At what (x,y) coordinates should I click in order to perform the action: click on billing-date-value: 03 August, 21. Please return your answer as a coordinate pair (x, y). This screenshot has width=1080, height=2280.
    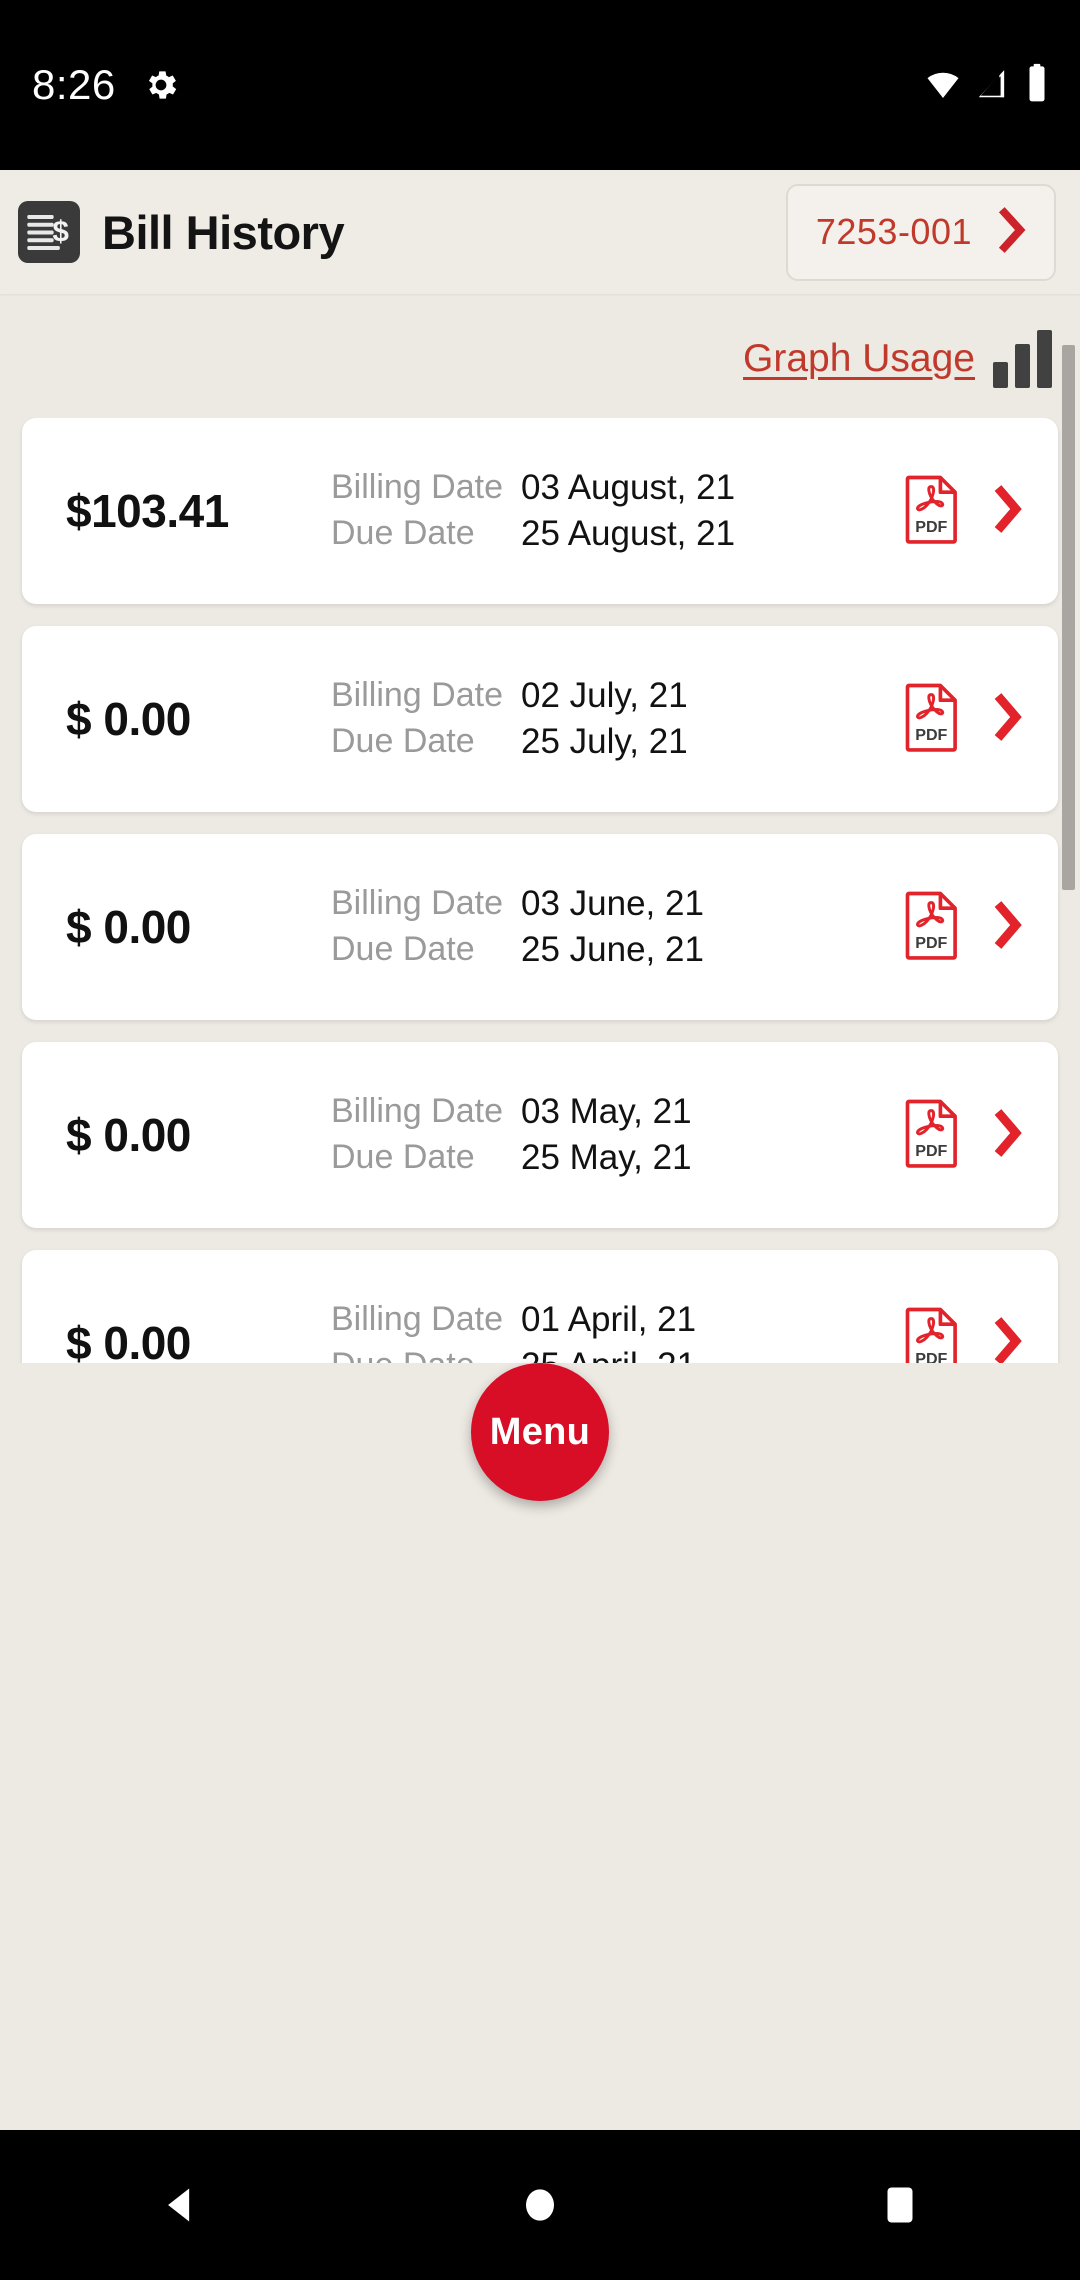
    Looking at the image, I should click on (628, 487).